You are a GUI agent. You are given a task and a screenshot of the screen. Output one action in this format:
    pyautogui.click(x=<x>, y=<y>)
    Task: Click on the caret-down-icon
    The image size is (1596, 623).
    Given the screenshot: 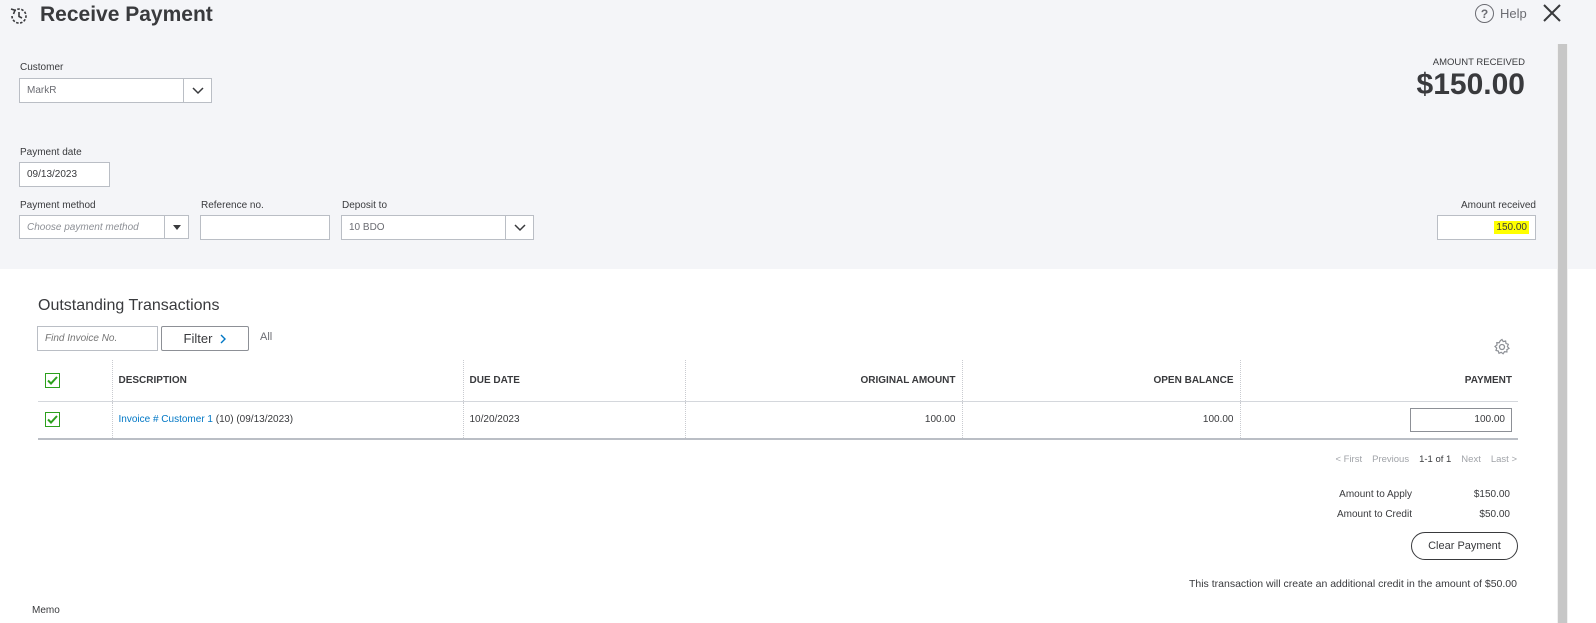 What is the action you would take?
    pyautogui.click(x=176, y=227)
    